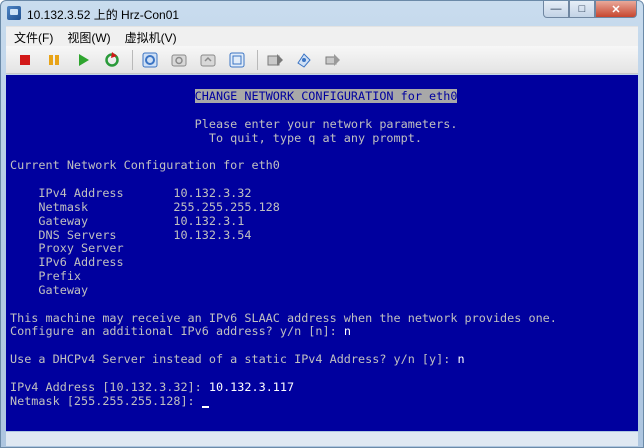 Image resolution: width=644 pixels, height=448 pixels. Describe the element at coordinates (32, 37) in the screenshot. I see `menu-file: 文件(F)` at that location.